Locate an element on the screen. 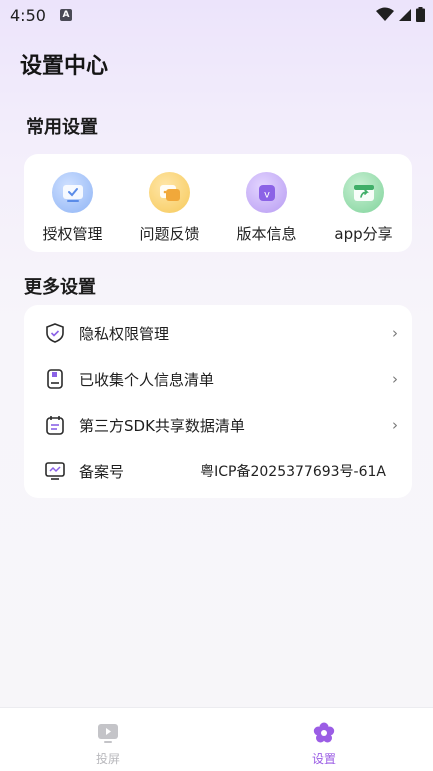 The width and height of the screenshot is (433, 771). feedback-button: 问题反馈 is located at coordinates (169, 203).